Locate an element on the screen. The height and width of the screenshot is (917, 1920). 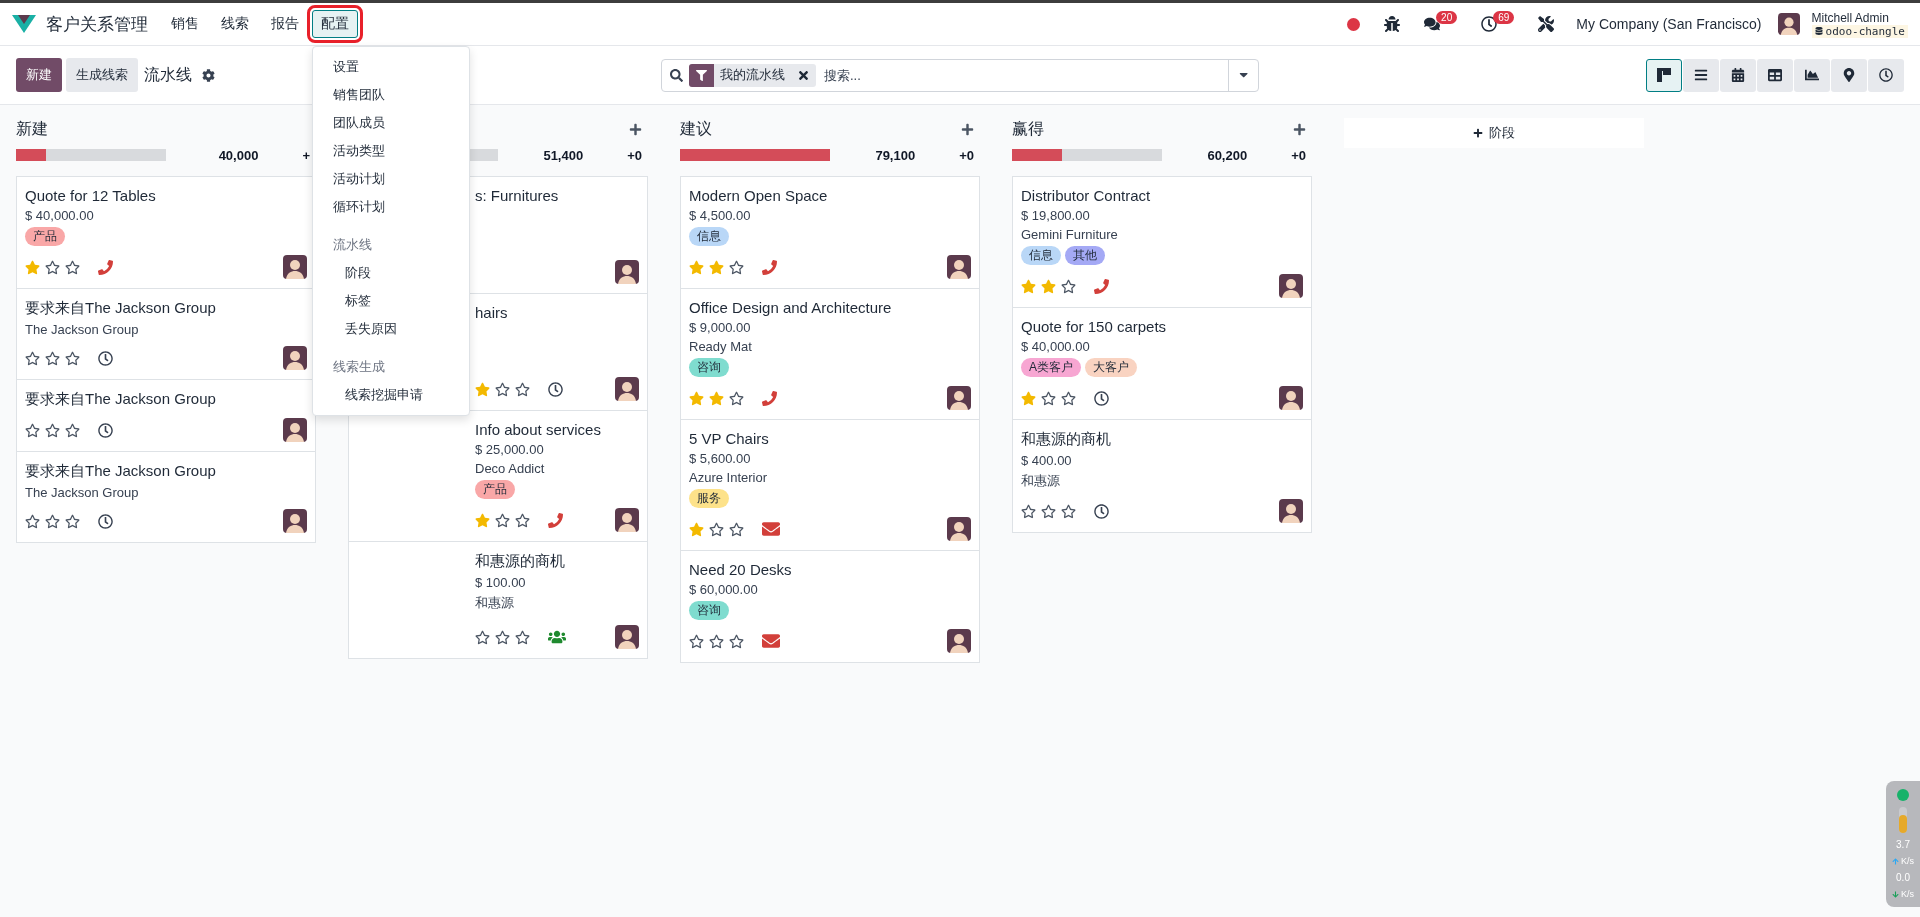
kanban-view-button is located at coordinates (1664, 75).